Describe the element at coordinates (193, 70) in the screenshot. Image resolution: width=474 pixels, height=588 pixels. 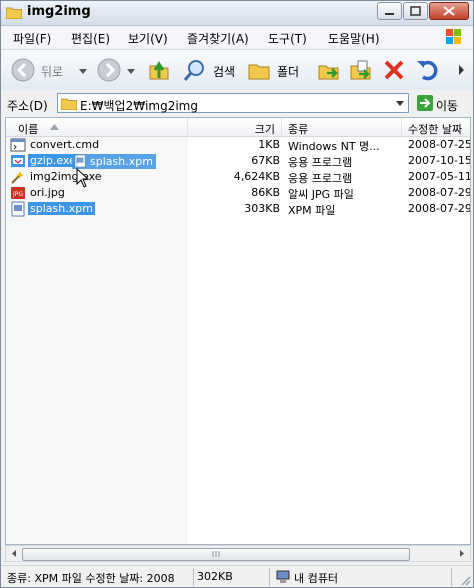
I see `search-icon` at that location.